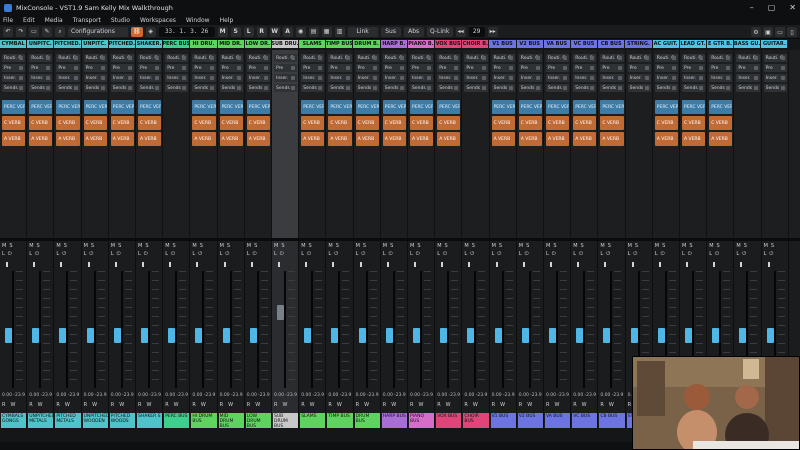 This screenshot has width=800, height=450. What do you see at coordinates (261, 31) in the screenshot?
I see `read-letter-button: R` at bounding box center [261, 31].